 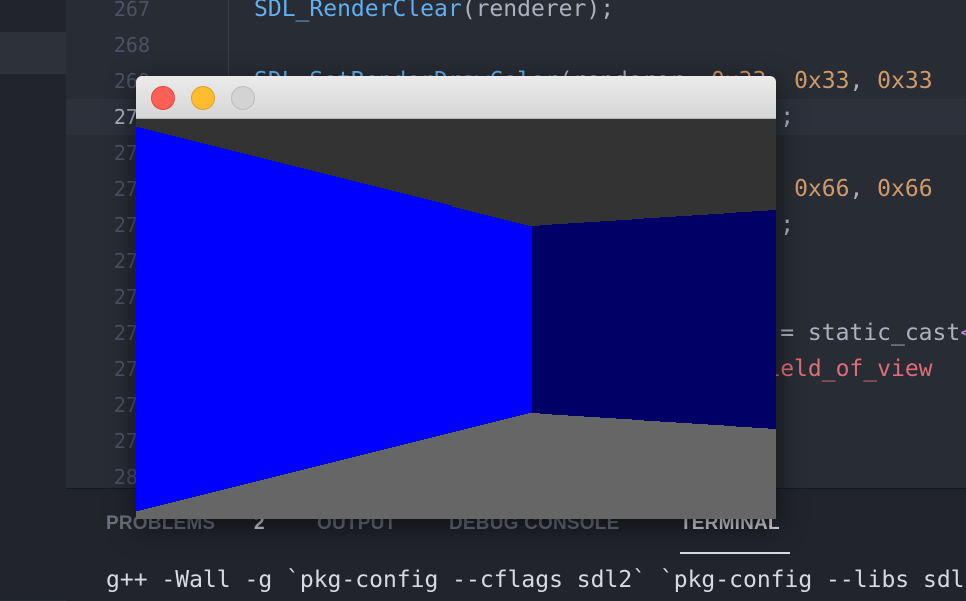 I want to click on minimize-window-button, so click(x=203, y=98).